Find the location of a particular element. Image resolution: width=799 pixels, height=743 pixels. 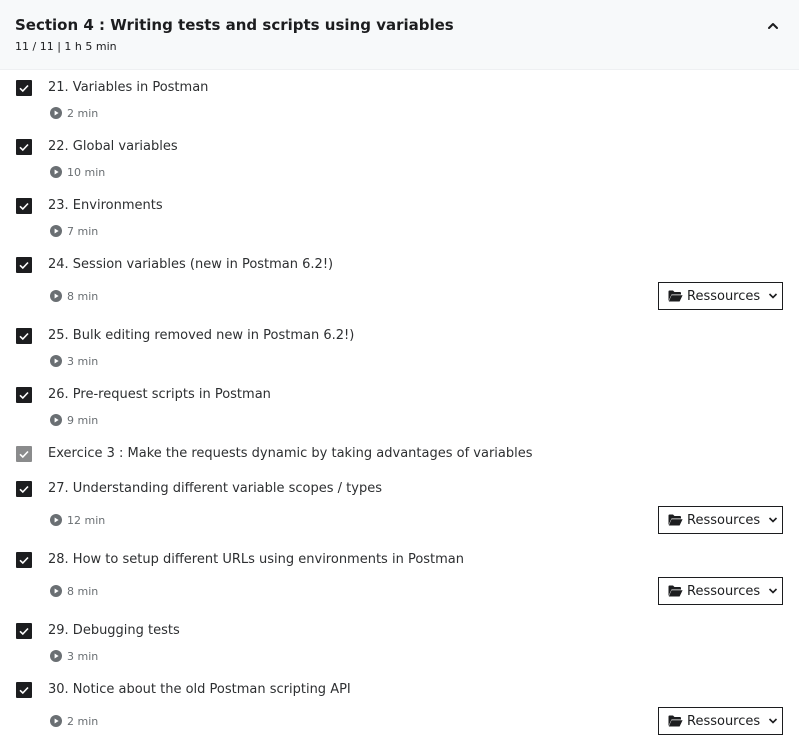

lecture-duration: 10 min is located at coordinates (77, 172).